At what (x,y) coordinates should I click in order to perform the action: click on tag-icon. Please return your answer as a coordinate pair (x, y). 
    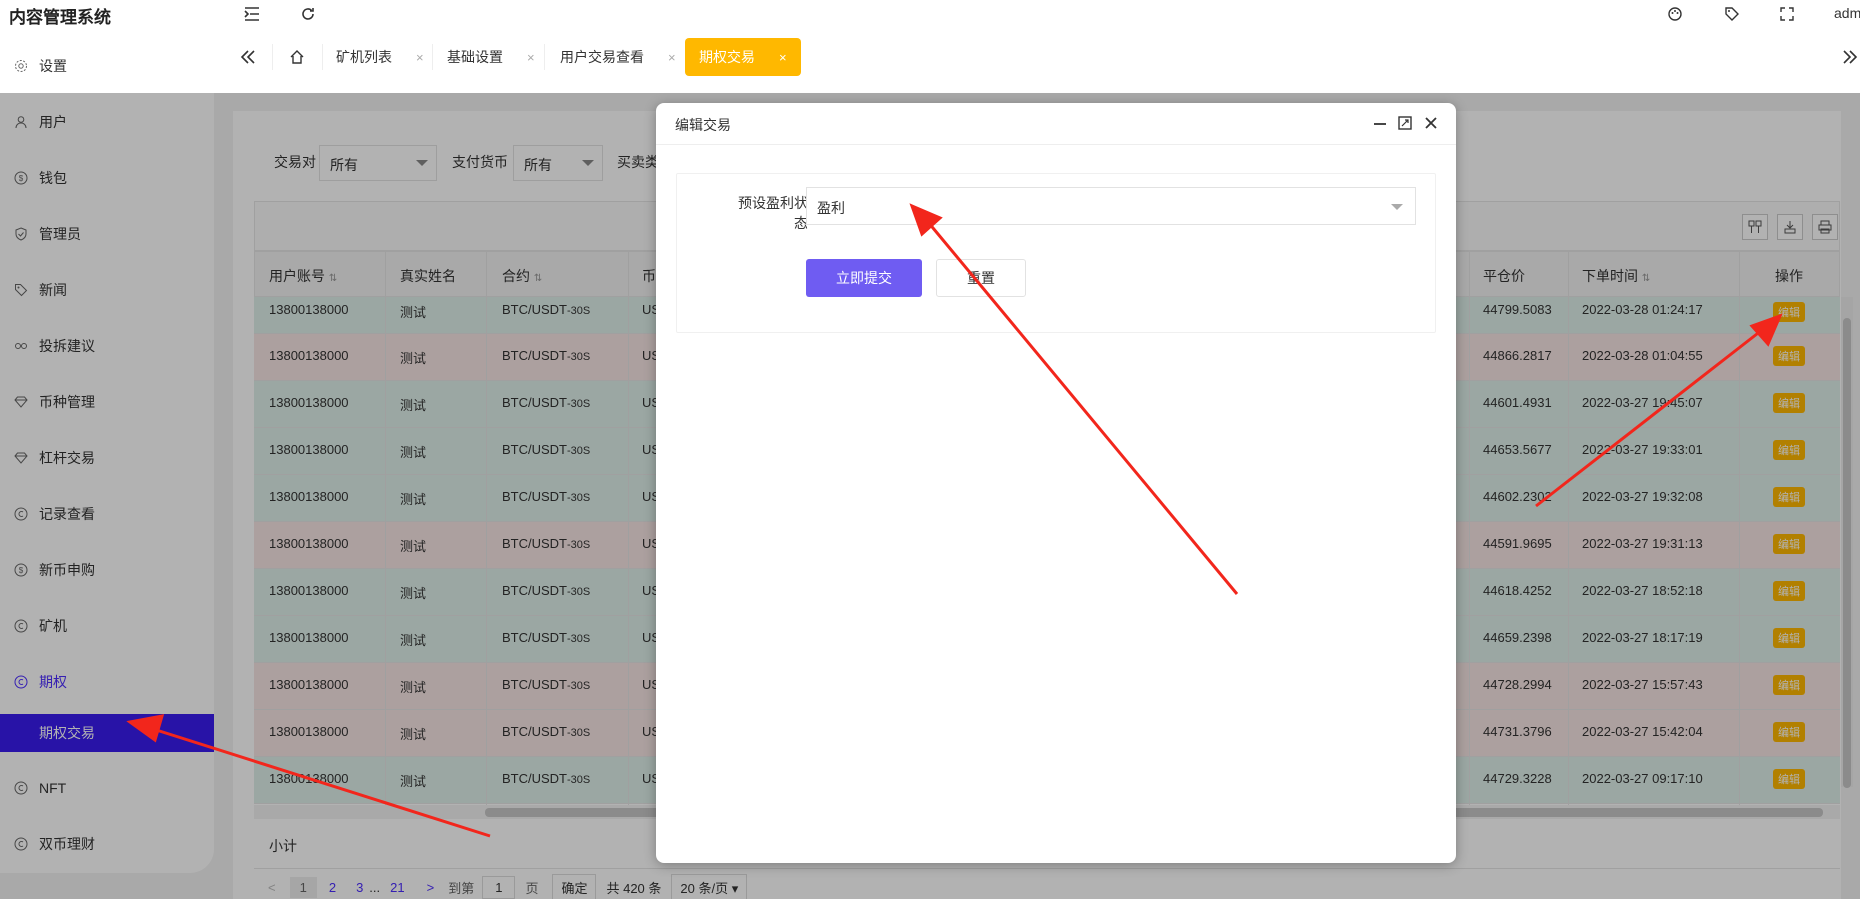
    Looking at the image, I should click on (1732, 14).